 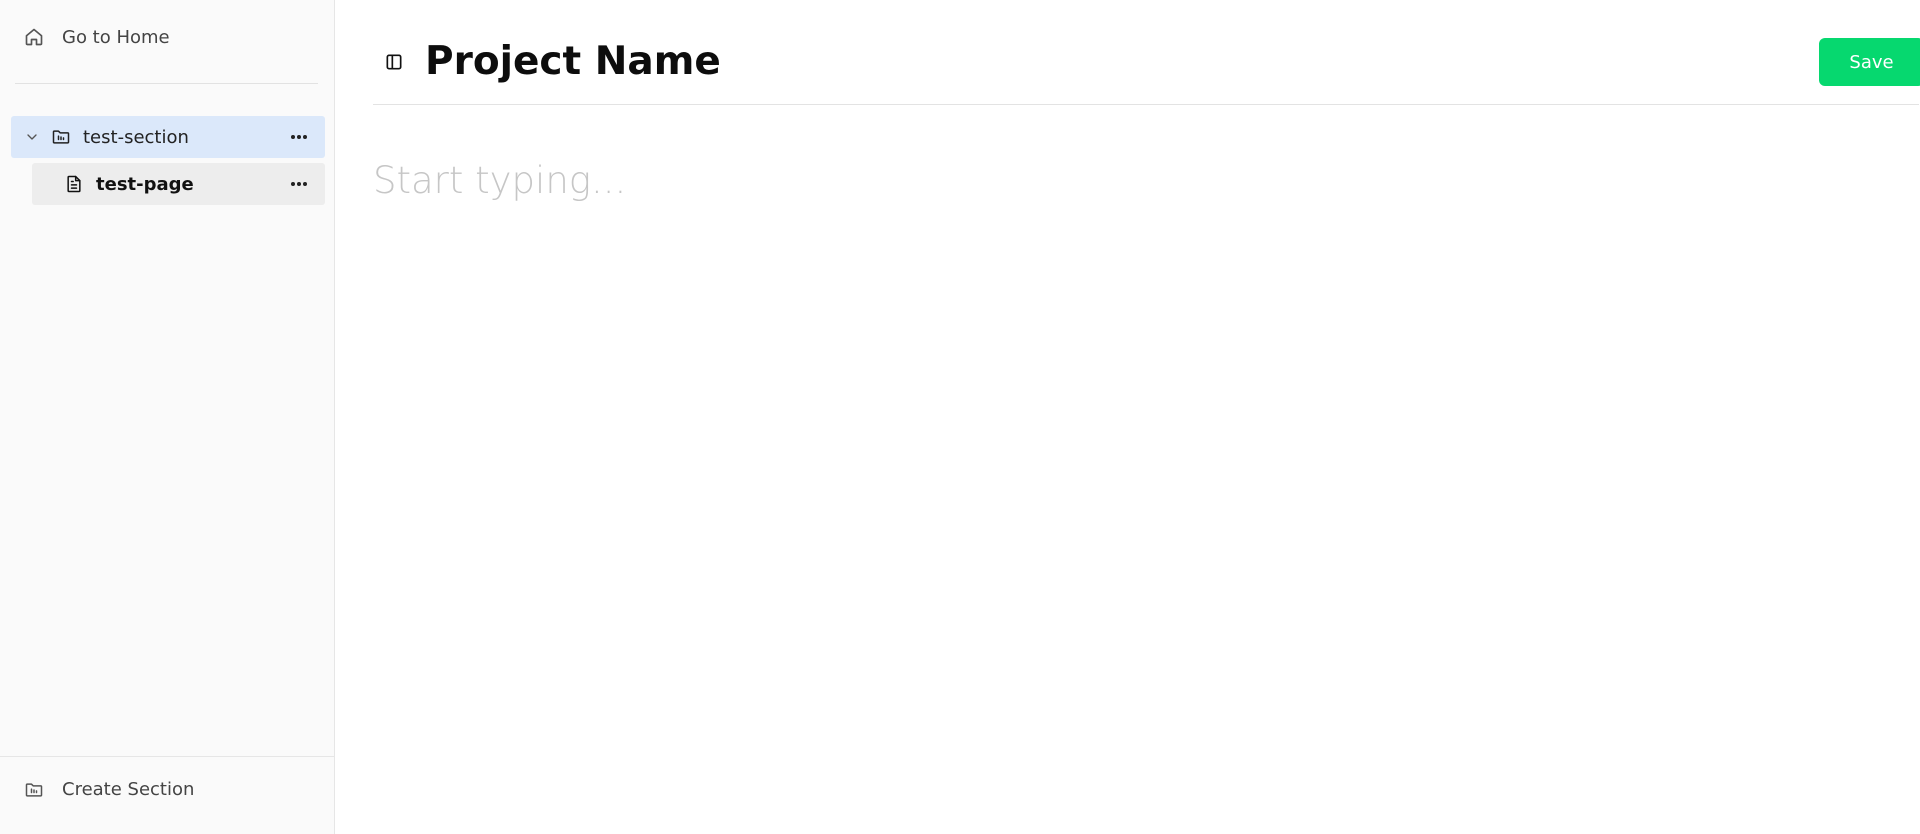 I want to click on sidebar-footer: Create Section, so click(x=167, y=795).